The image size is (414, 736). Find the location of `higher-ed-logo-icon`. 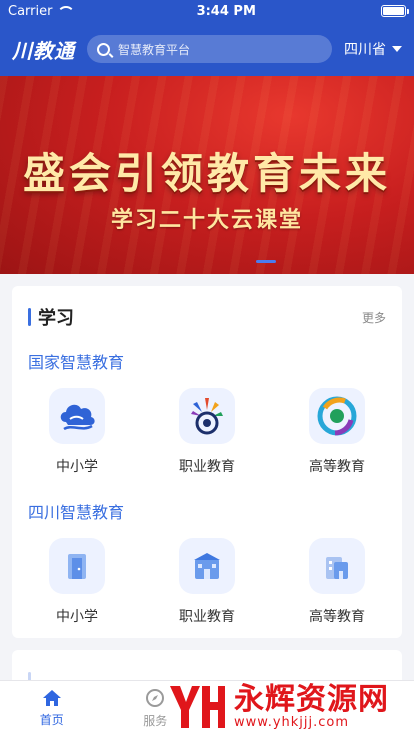

higher-ed-logo-icon is located at coordinates (337, 416).